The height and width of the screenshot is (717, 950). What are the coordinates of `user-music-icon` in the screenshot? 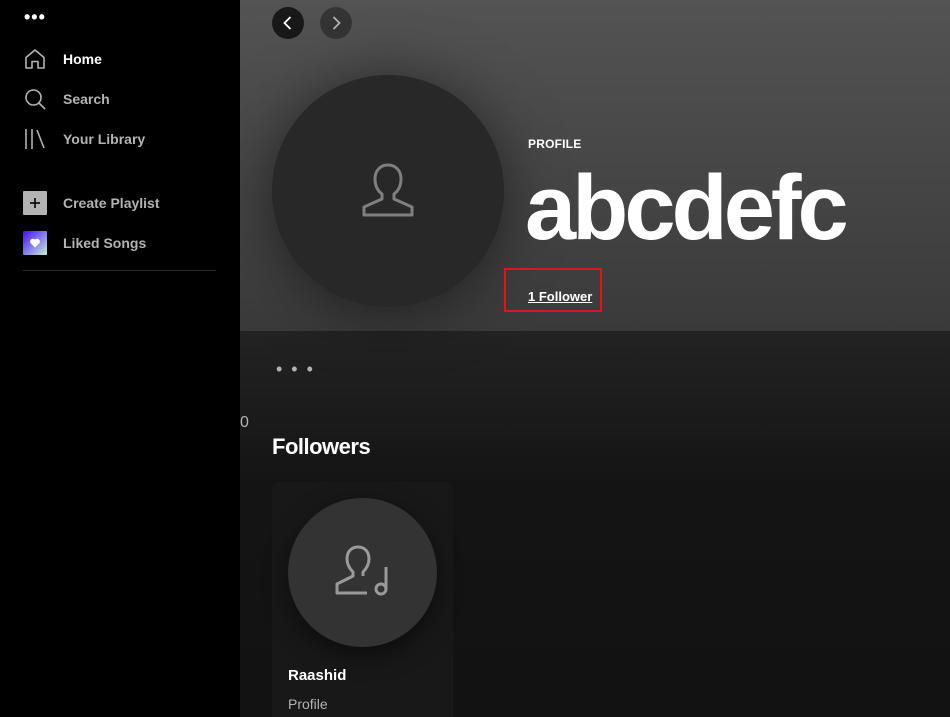 It's located at (361, 570).